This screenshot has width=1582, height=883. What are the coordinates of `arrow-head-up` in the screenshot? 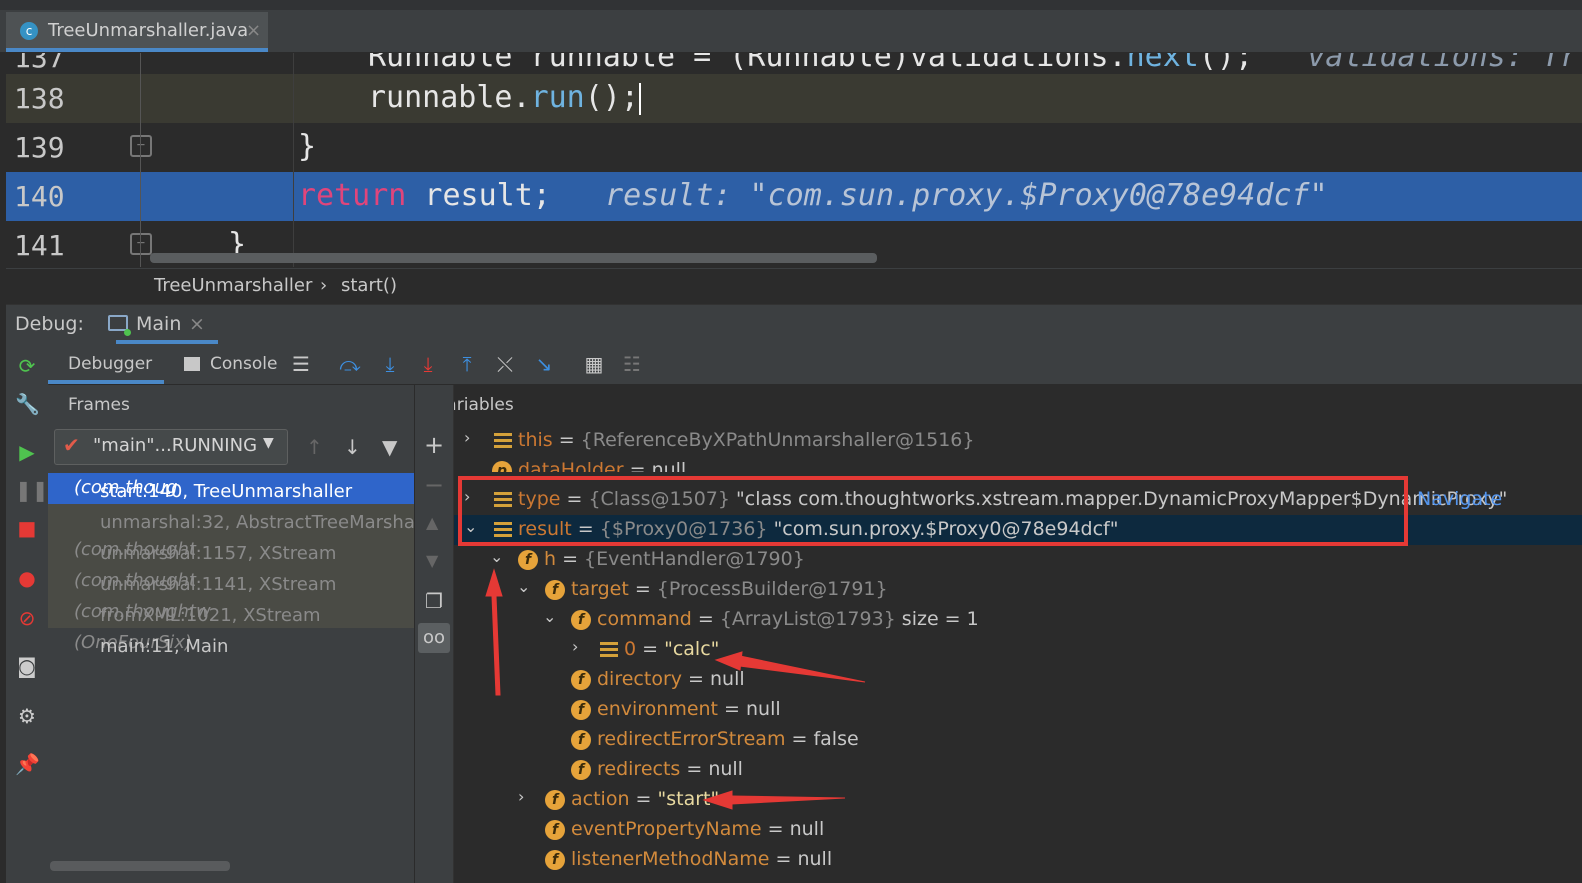 It's located at (494, 582).